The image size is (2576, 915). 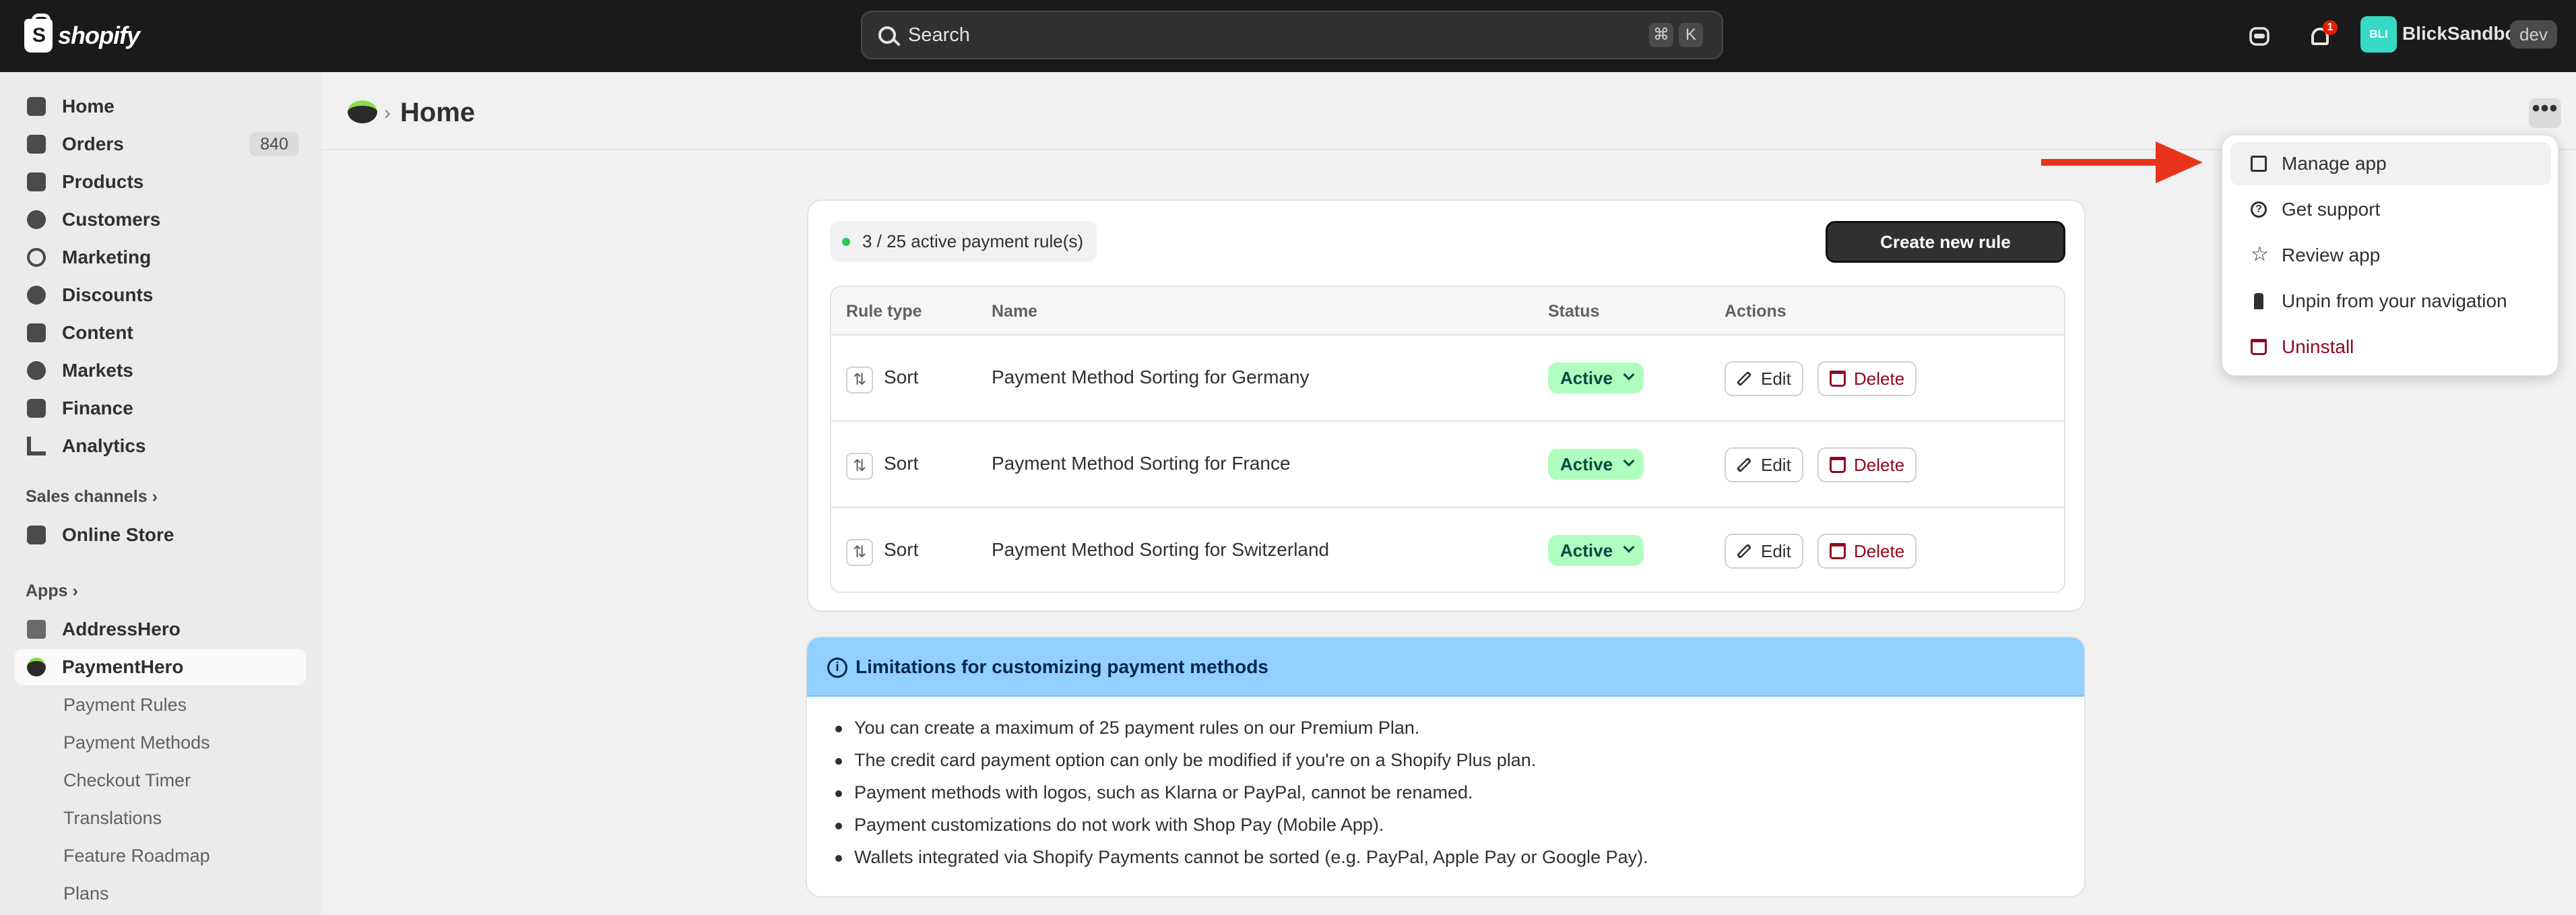 What do you see at coordinates (127, 780) in the screenshot?
I see `sidebar-subitem-checkout-timer: Checkout Timer` at bounding box center [127, 780].